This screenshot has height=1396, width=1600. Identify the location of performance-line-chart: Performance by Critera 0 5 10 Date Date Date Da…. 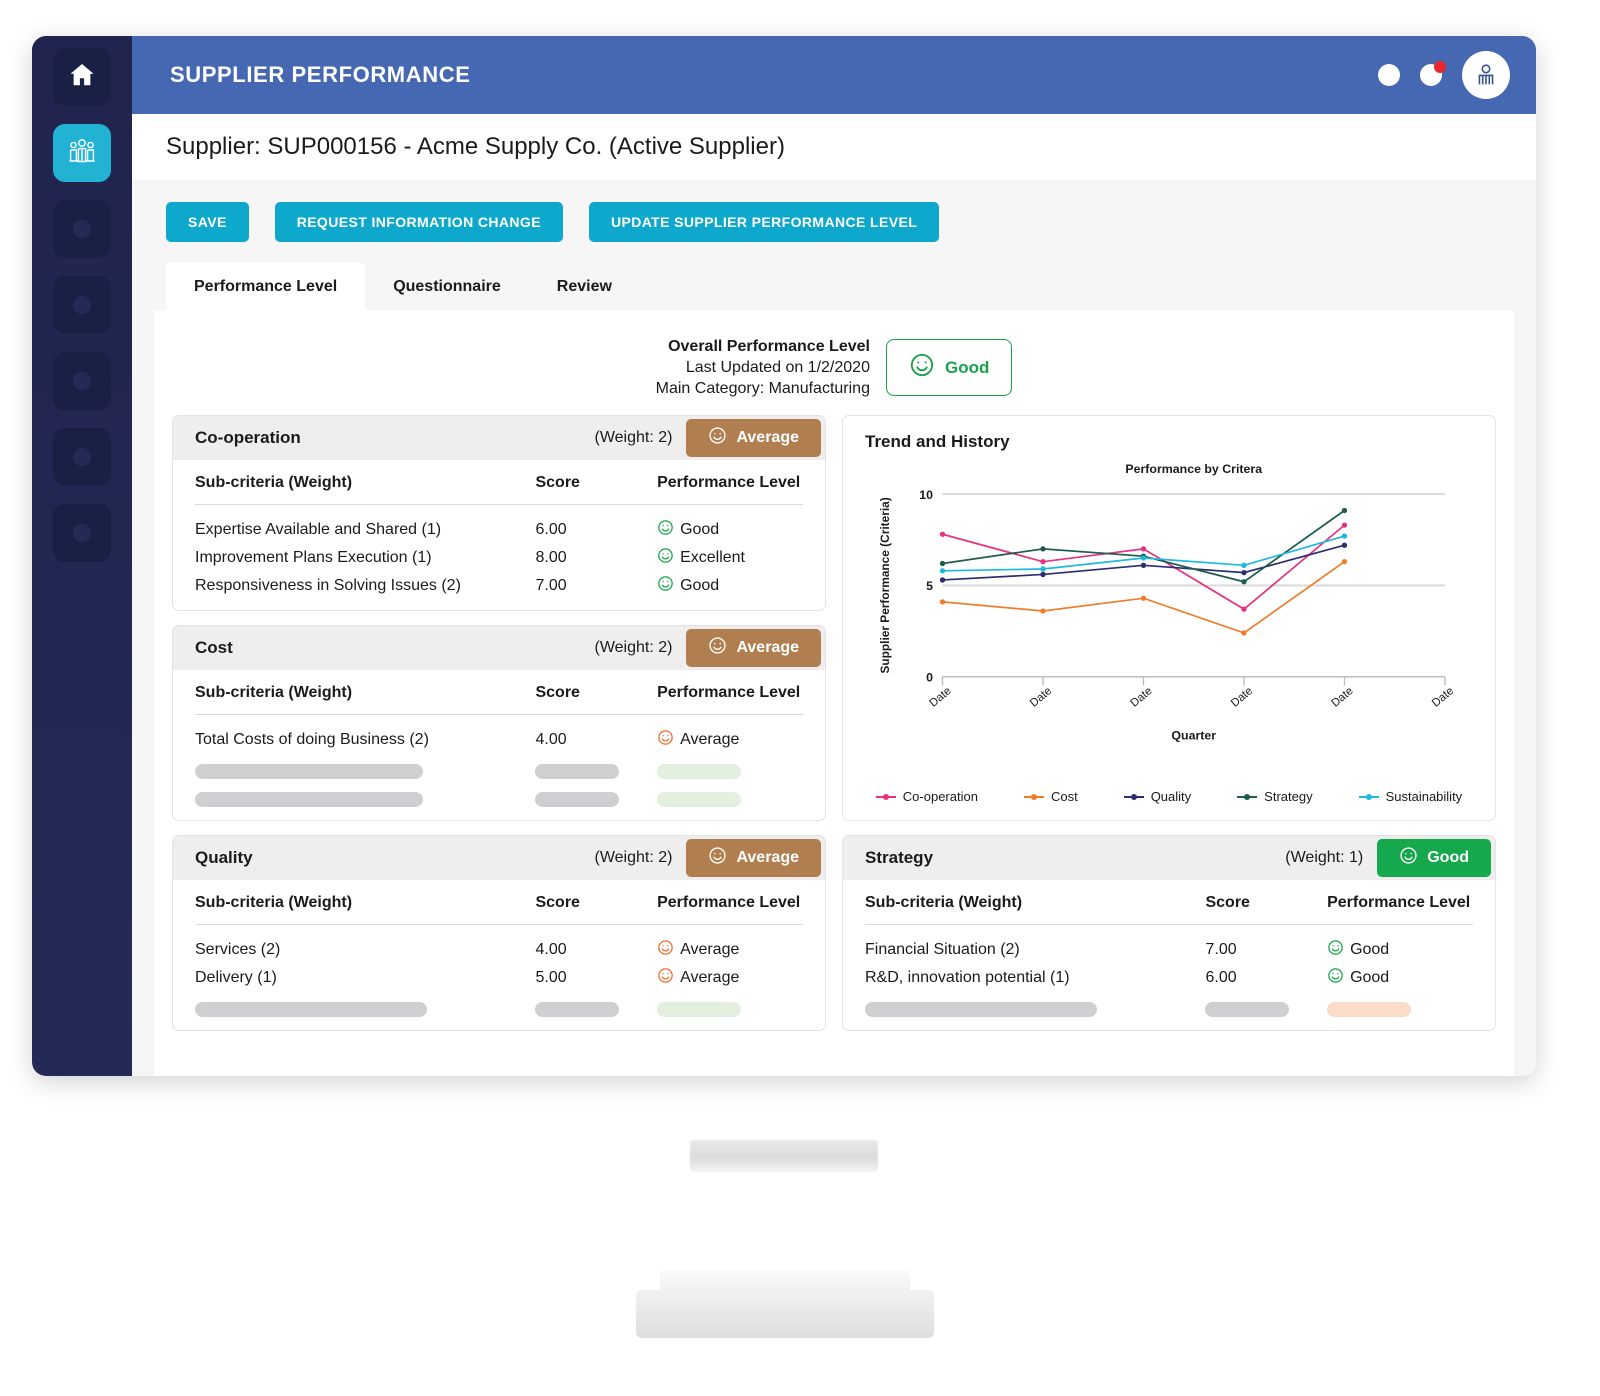
(1167, 602).